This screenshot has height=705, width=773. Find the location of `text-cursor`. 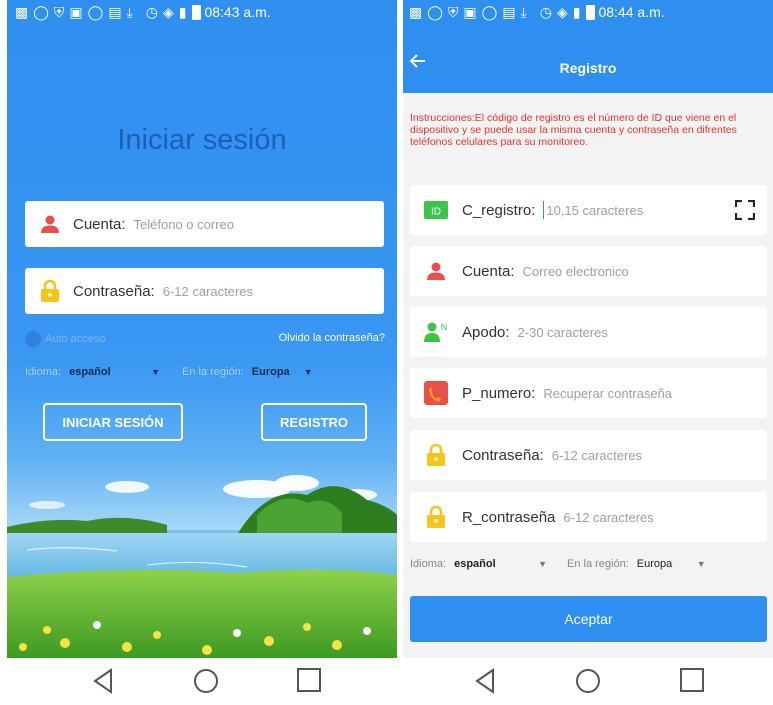

text-cursor is located at coordinates (544, 210).